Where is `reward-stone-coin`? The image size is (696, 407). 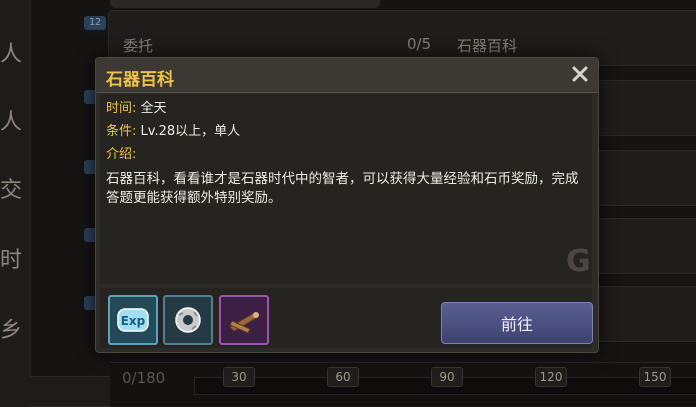
reward-stone-coin is located at coordinates (188, 320).